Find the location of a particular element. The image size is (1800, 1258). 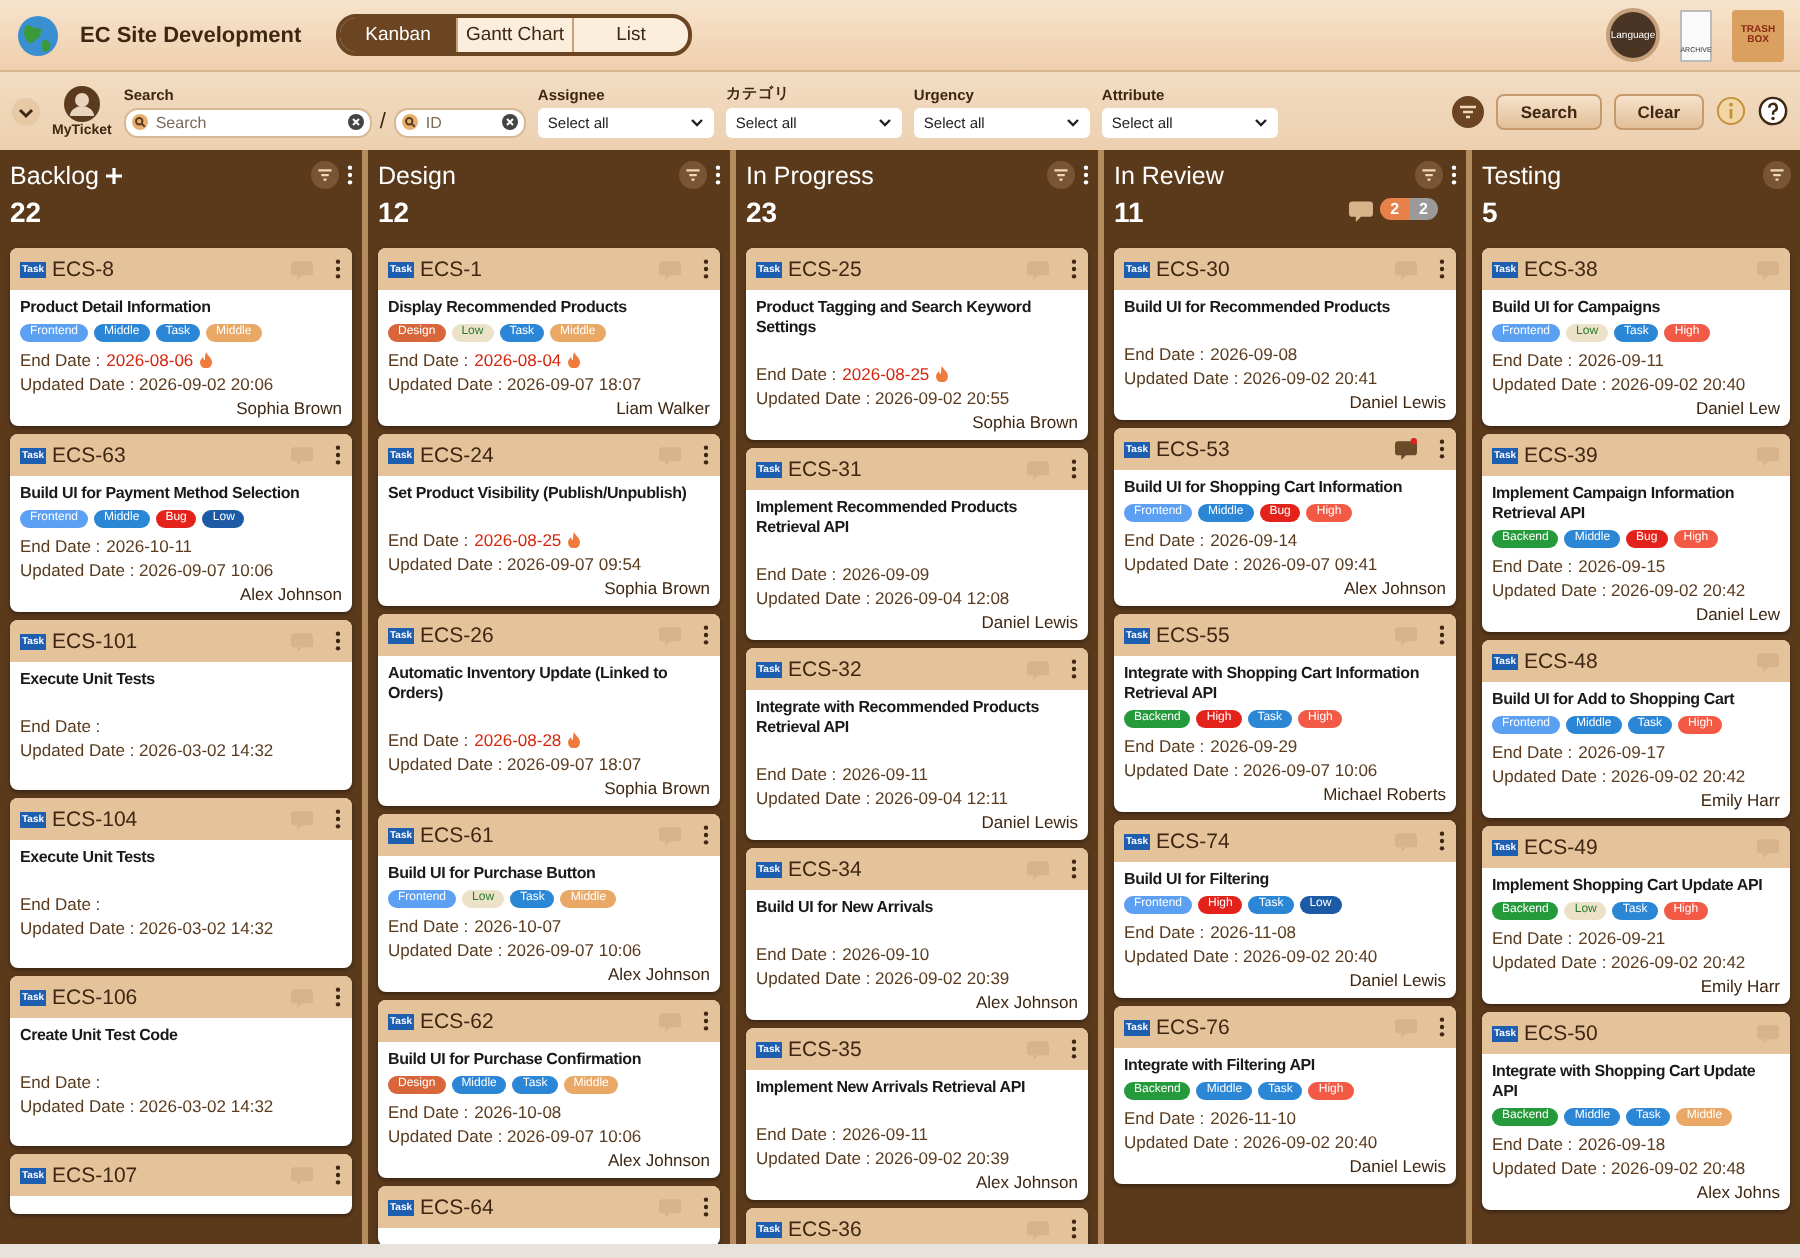

ticket-title: Build UI for Purchase Button is located at coordinates (493, 874).